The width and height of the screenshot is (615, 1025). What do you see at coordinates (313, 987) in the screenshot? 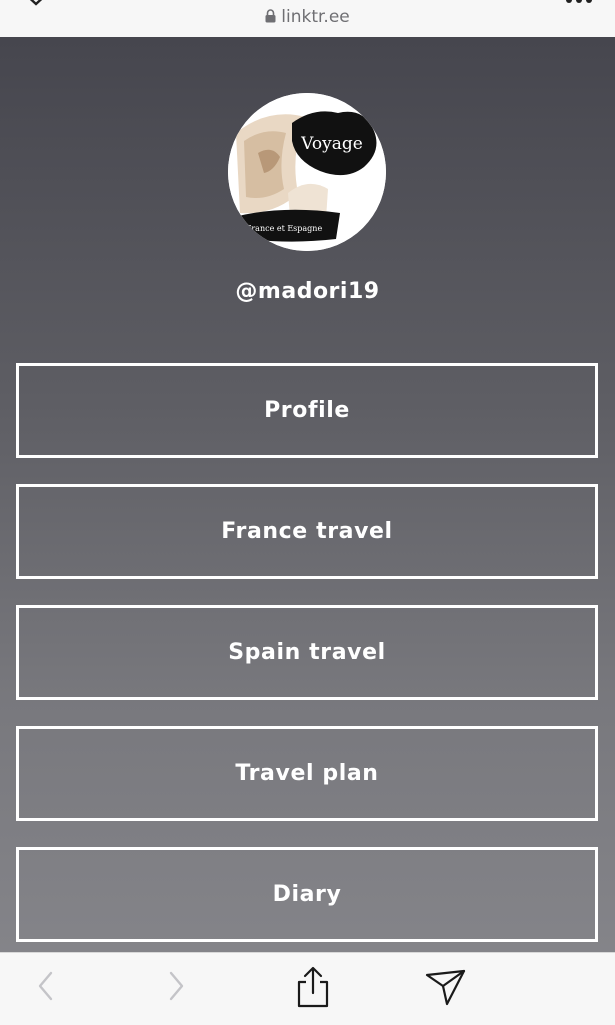
I see `share-icon` at bounding box center [313, 987].